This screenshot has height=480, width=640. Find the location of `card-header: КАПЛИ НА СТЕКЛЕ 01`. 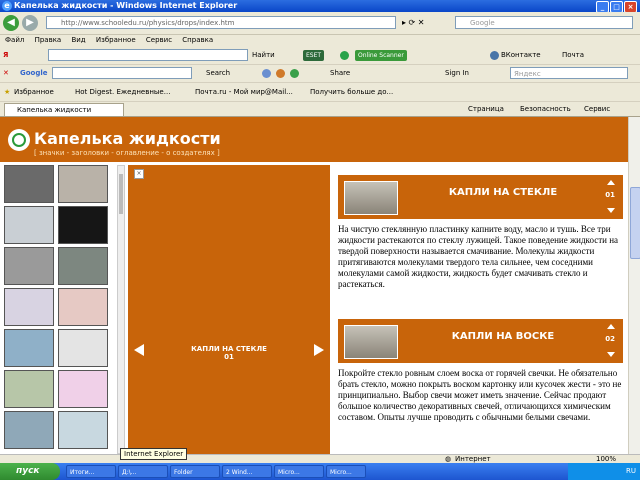

card-header: КАПЛИ НА СТЕКЛЕ 01 is located at coordinates (480, 197).